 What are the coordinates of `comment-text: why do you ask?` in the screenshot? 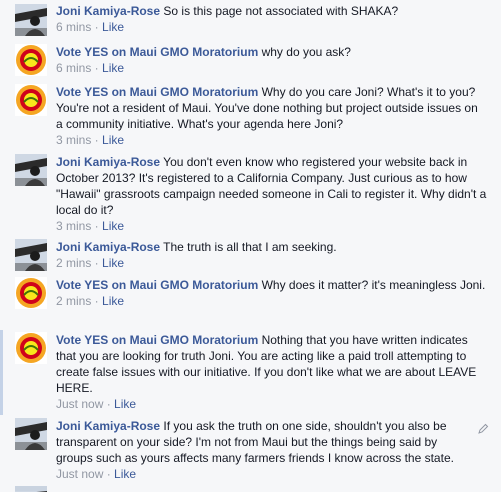 It's located at (306, 52).